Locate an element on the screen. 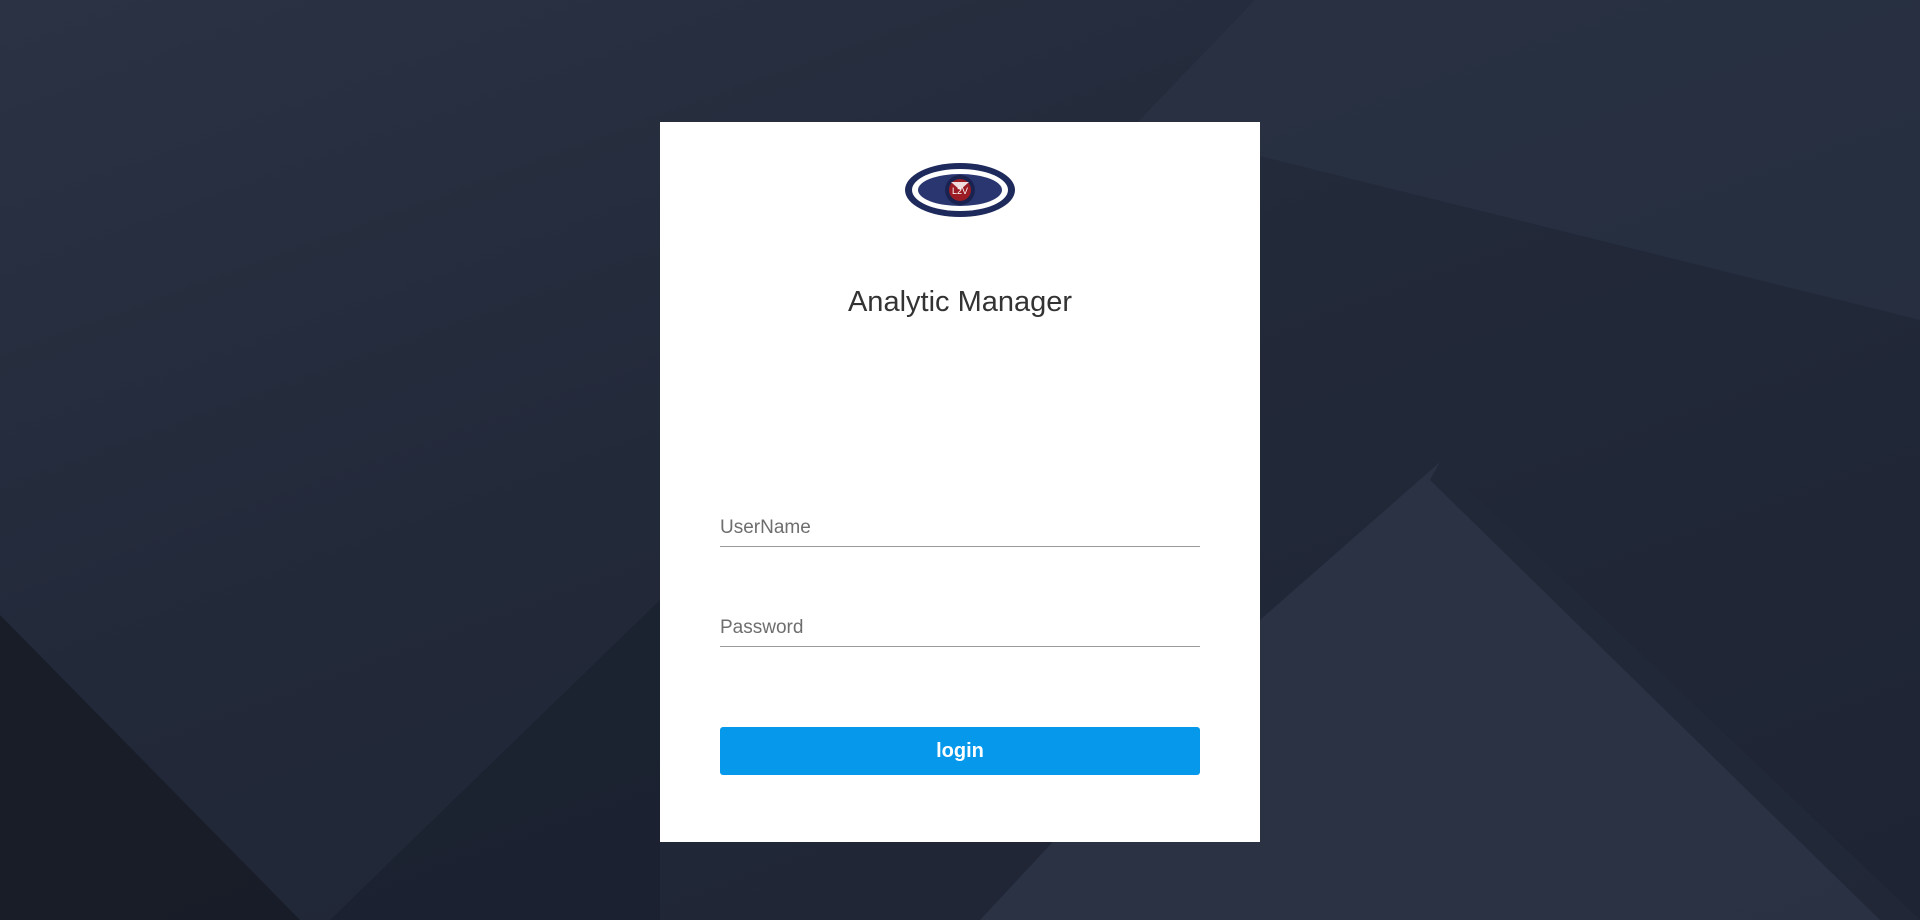 The width and height of the screenshot is (1920, 920). username-input is located at coordinates (960, 528).